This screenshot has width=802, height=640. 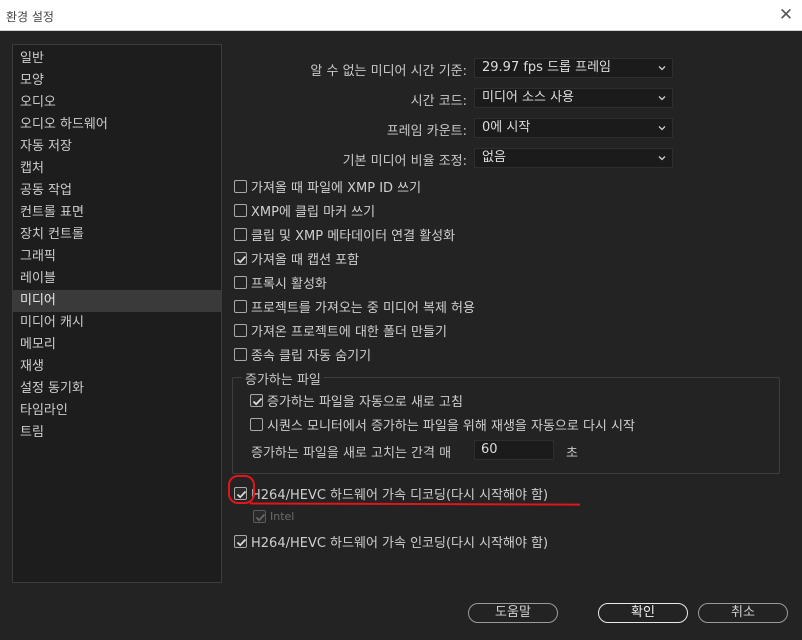 What do you see at coordinates (305, 260) in the screenshot?
I see `include-captions-label: 가져올 때 캡션 포함` at bounding box center [305, 260].